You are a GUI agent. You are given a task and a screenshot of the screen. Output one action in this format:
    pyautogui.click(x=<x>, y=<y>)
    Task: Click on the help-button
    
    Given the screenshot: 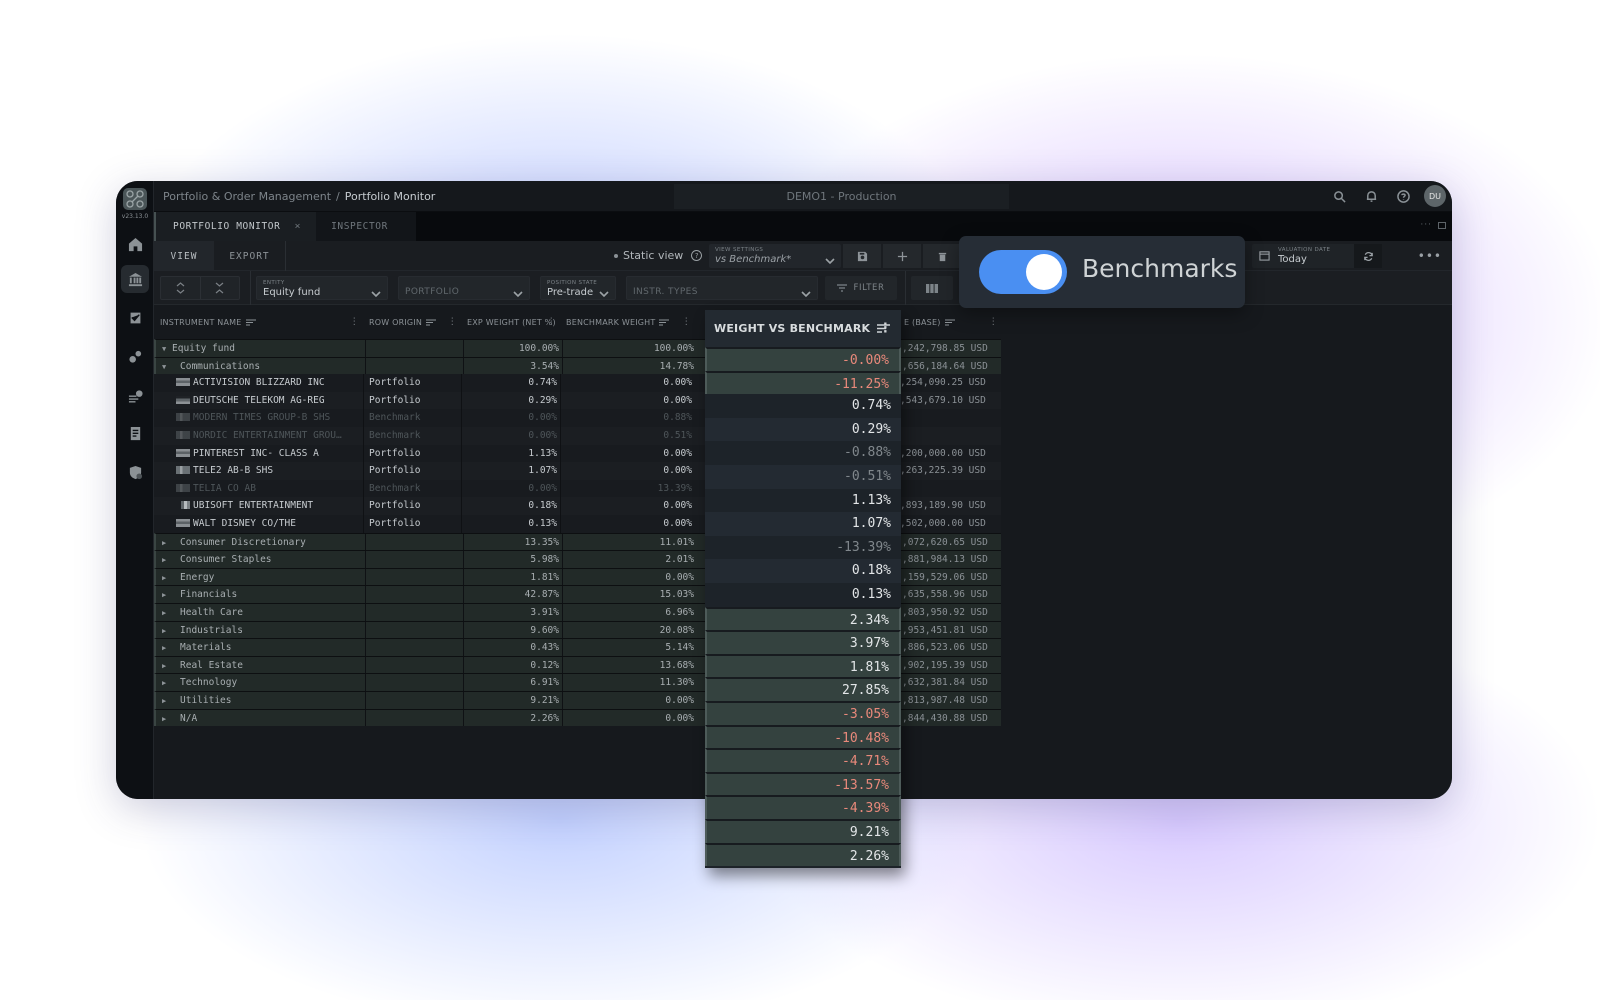 What is the action you would take?
    pyautogui.click(x=1403, y=196)
    